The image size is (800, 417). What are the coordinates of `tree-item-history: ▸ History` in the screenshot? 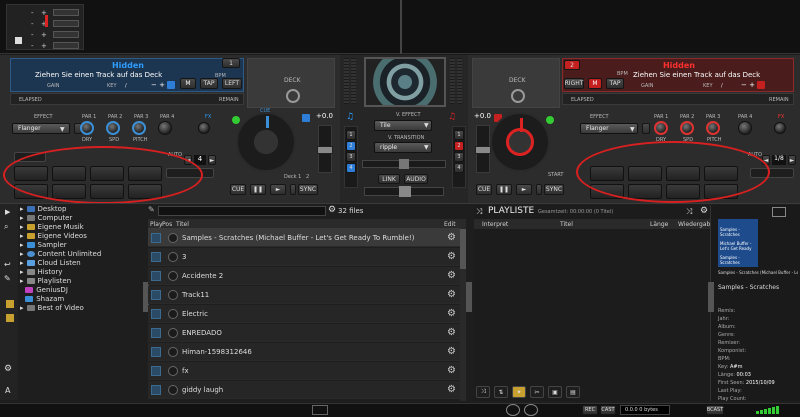 It's located at (41, 272).